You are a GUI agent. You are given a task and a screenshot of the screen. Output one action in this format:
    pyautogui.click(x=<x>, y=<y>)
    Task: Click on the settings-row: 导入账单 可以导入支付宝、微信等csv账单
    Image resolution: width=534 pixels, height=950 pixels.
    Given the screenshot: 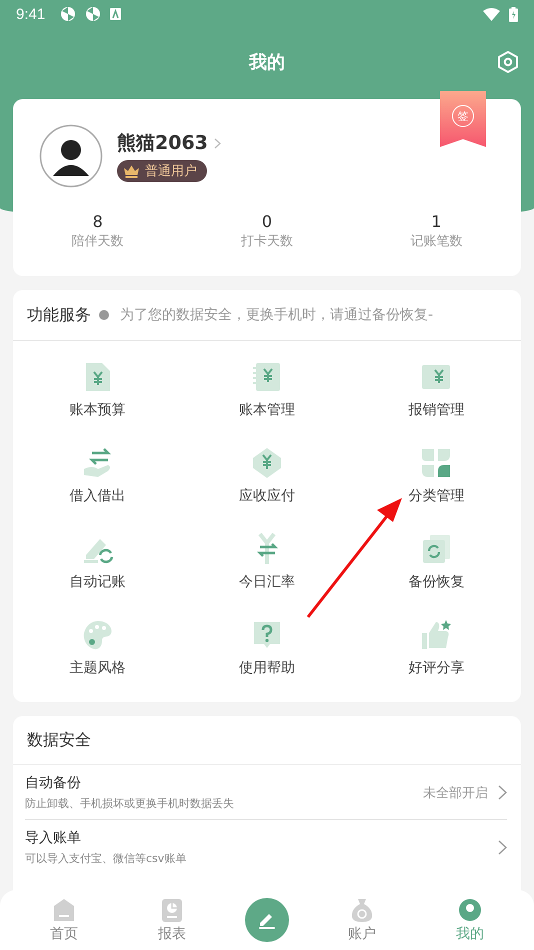 What is the action you would take?
    pyautogui.click(x=266, y=846)
    